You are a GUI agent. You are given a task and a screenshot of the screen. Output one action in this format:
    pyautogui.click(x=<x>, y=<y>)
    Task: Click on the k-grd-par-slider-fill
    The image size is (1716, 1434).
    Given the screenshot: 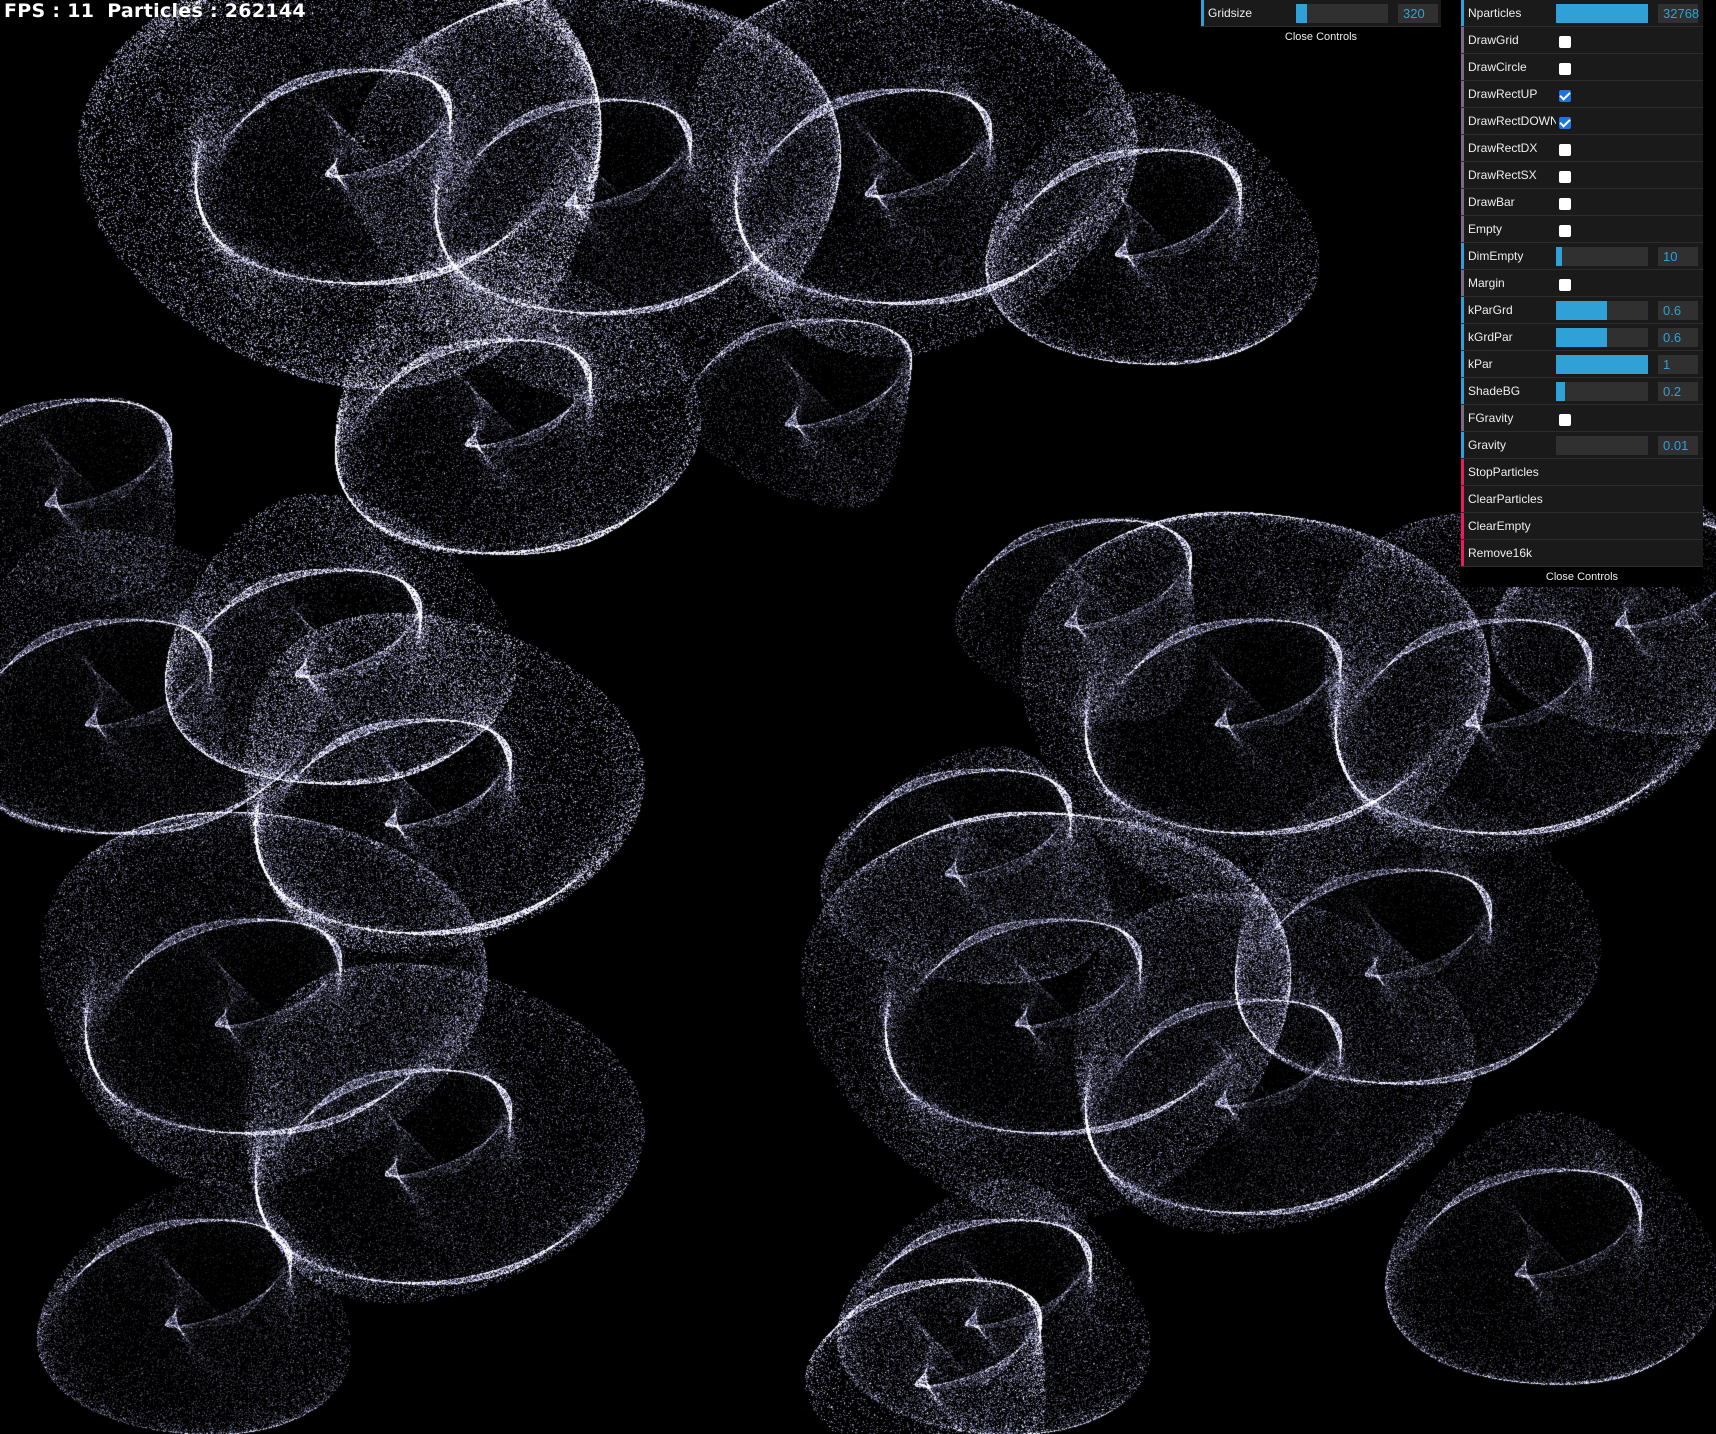 What is the action you would take?
    pyautogui.click(x=1581, y=337)
    